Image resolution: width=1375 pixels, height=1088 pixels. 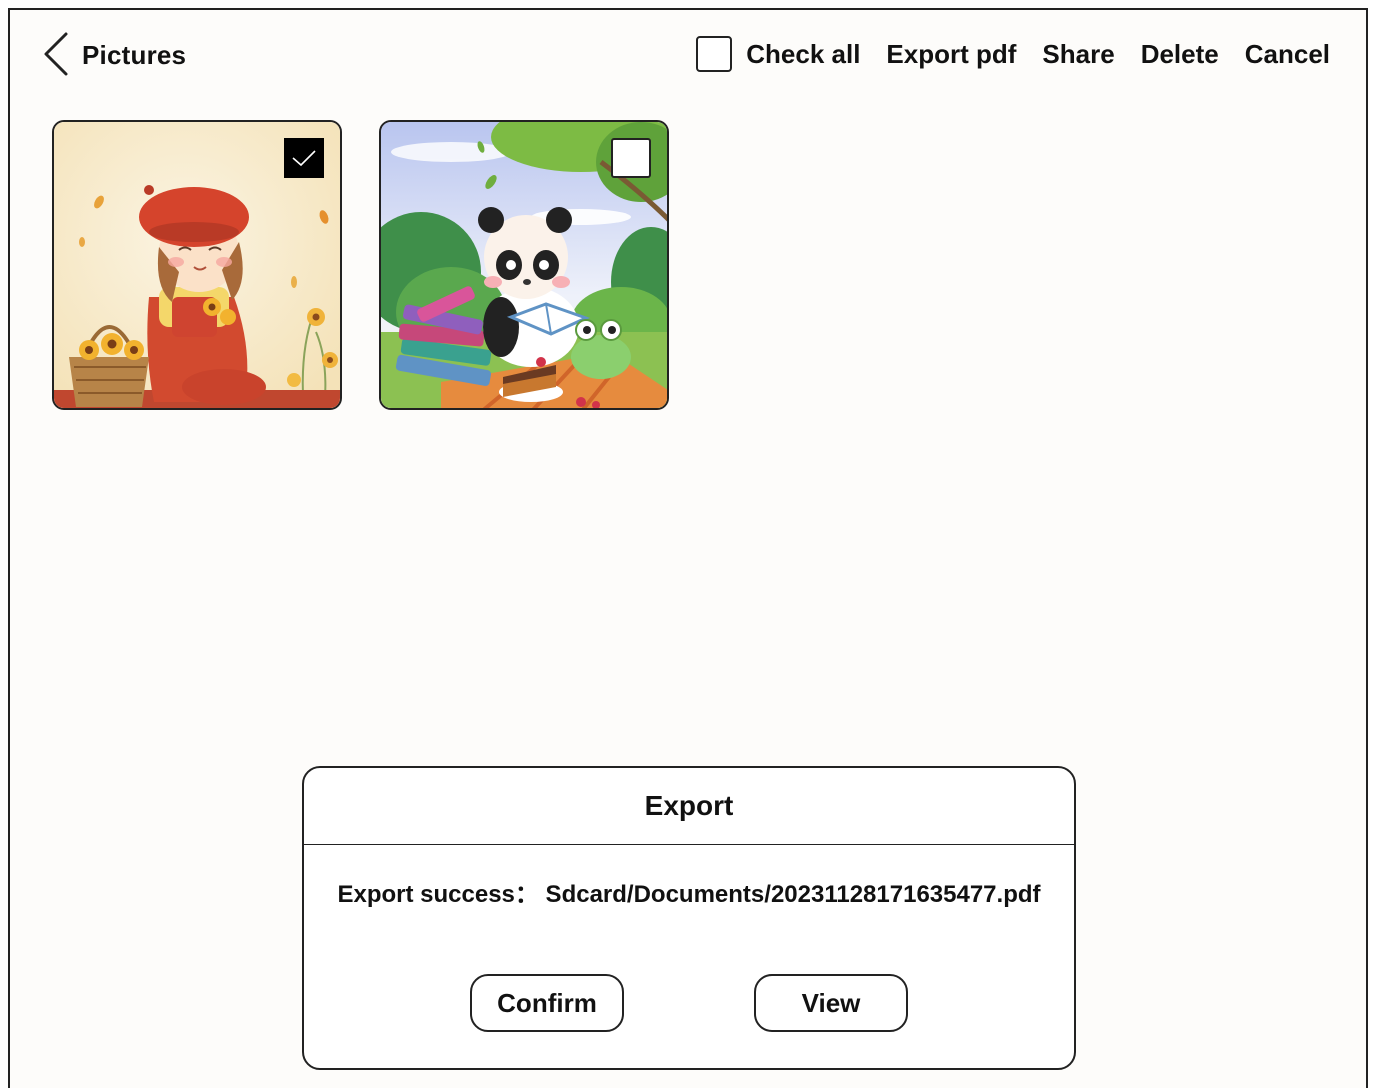 What do you see at coordinates (547, 1003) in the screenshot?
I see `confirm-button: Confirm` at bounding box center [547, 1003].